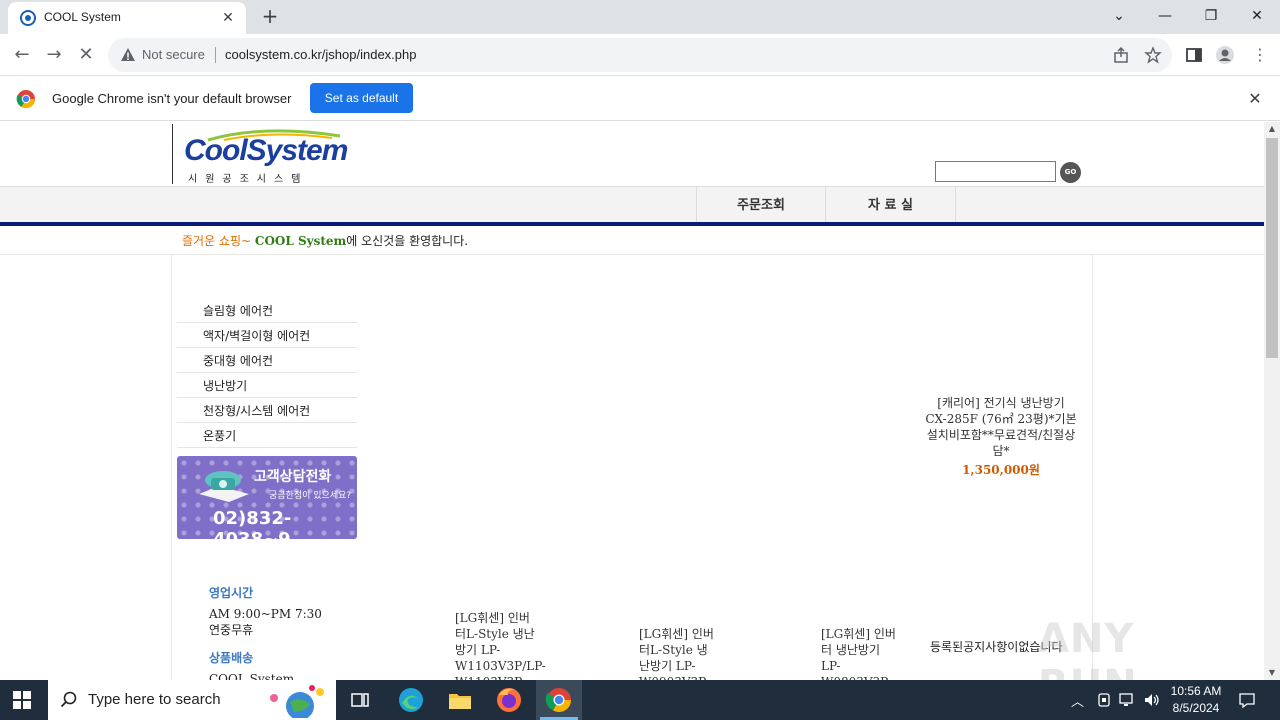  Describe the element at coordinates (54, 55) in the screenshot. I see `forward-icon: →` at that location.